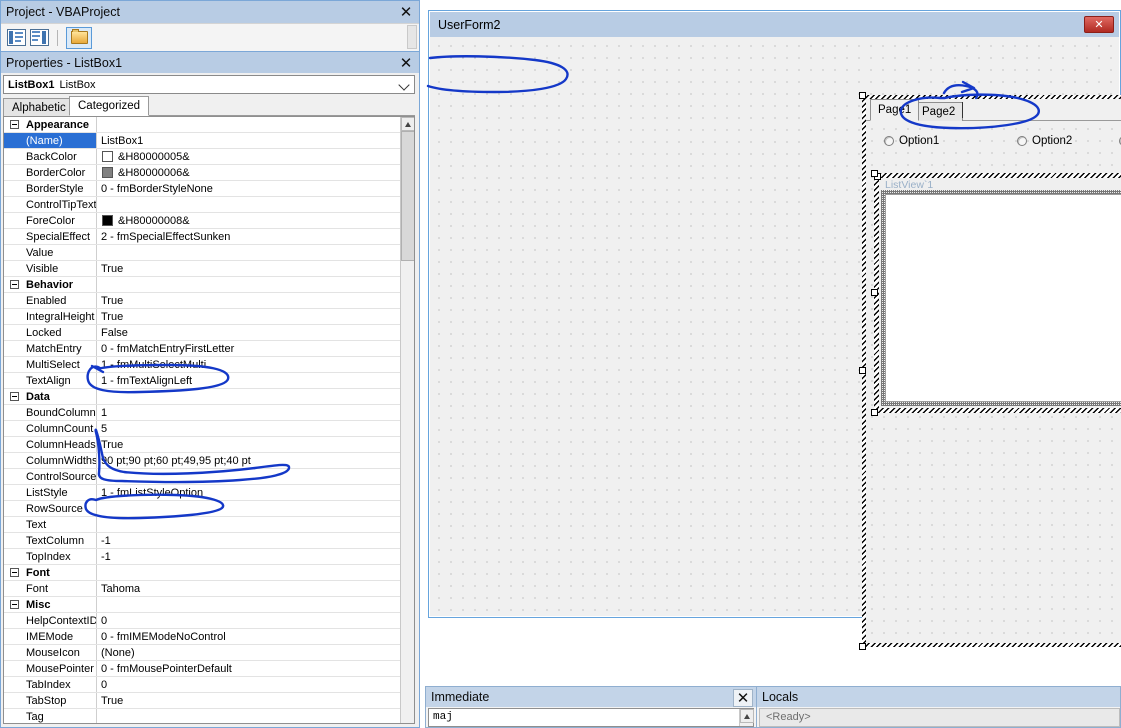 Image resolution: width=1121 pixels, height=728 pixels. I want to click on property-value: 2 - fmSpecialEffectSunken, so click(248, 237).